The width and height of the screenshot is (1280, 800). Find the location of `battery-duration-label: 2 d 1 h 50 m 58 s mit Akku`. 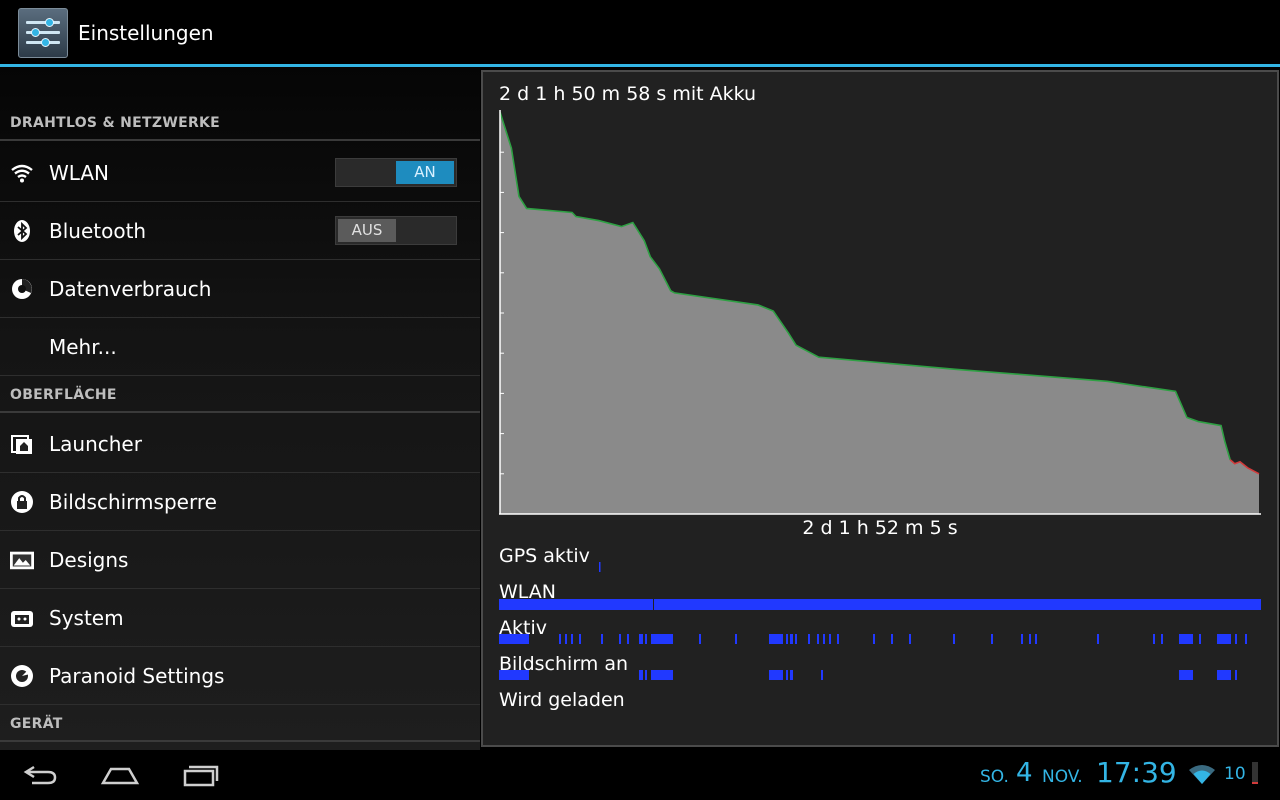

battery-duration-label: 2 d 1 h 50 m 58 s mit Akku is located at coordinates (628, 94).